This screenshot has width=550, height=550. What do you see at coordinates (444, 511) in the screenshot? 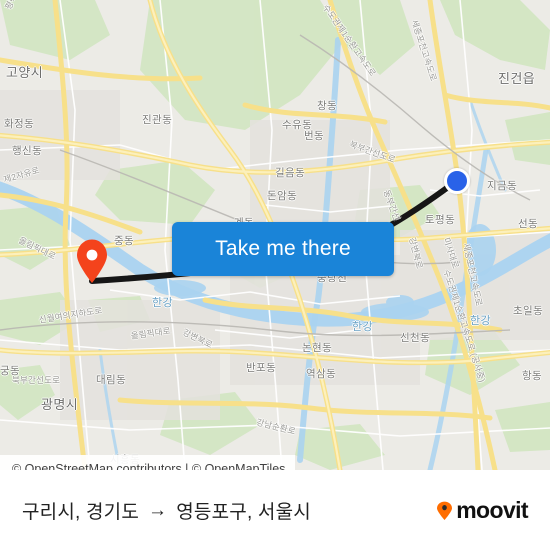
I see `moovit-pin-icon` at bounding box center [444, 511].